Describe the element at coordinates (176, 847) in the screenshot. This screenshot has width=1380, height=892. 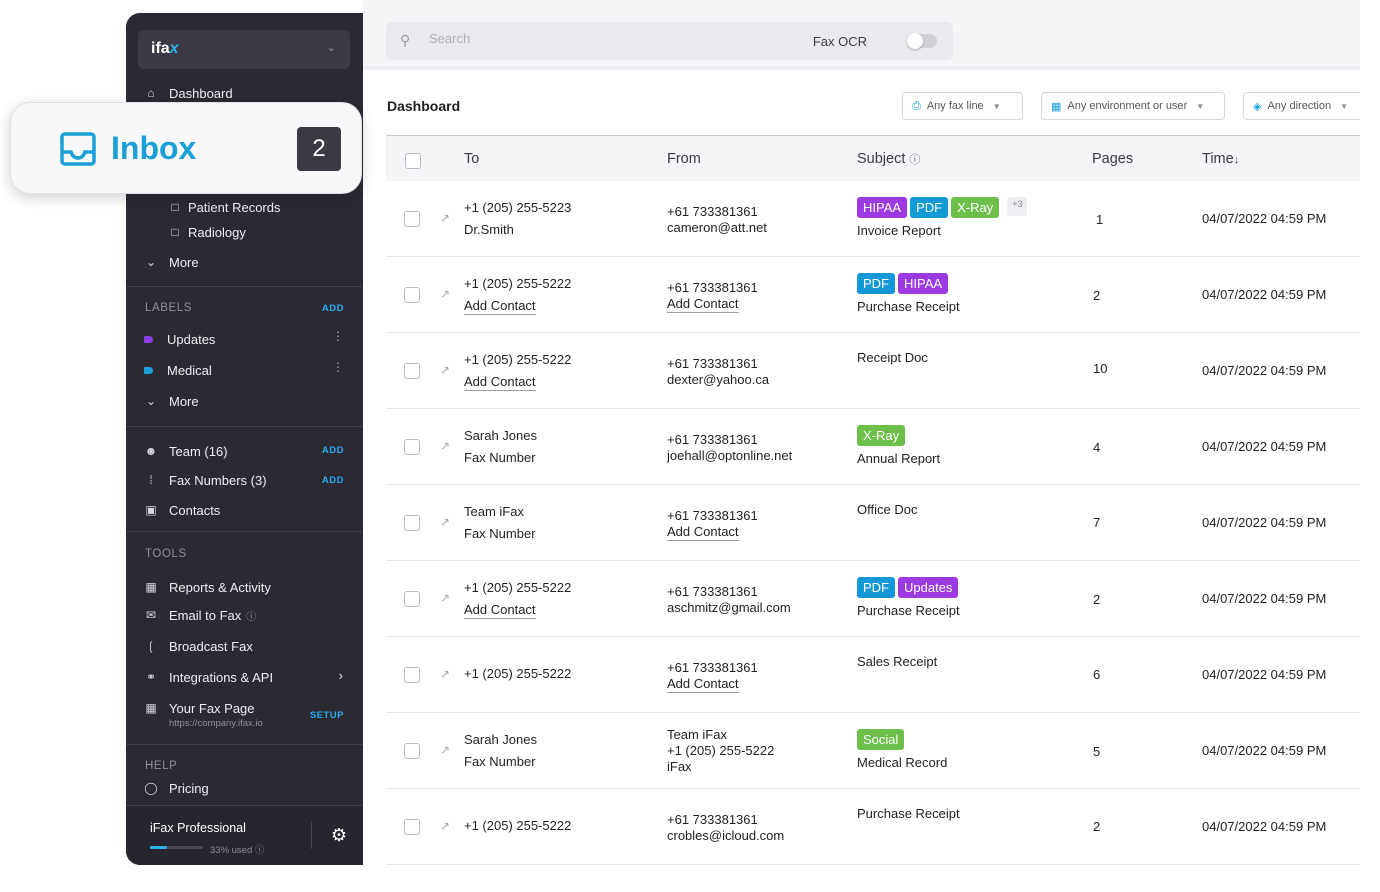
I see `usage-bar` at that location.